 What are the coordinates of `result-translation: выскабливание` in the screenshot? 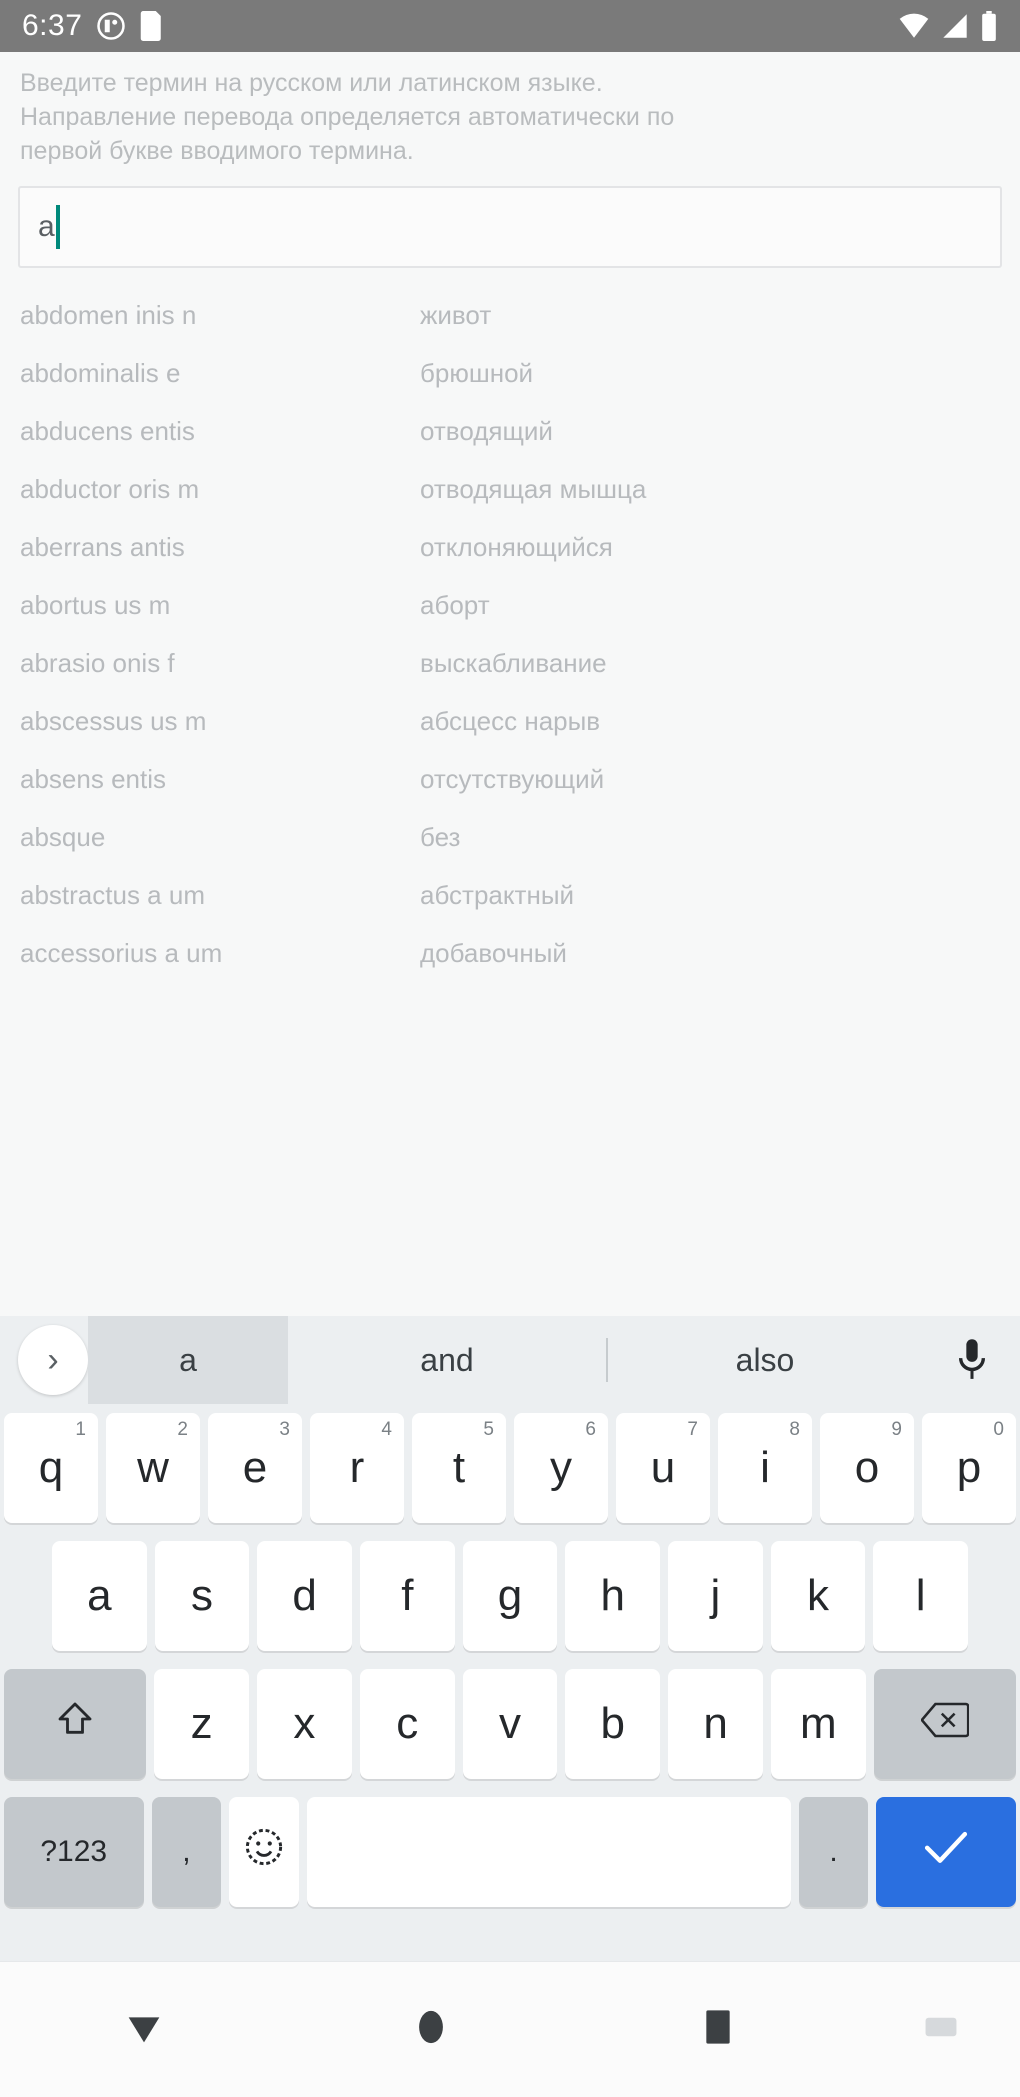 It's located at (513, 662).